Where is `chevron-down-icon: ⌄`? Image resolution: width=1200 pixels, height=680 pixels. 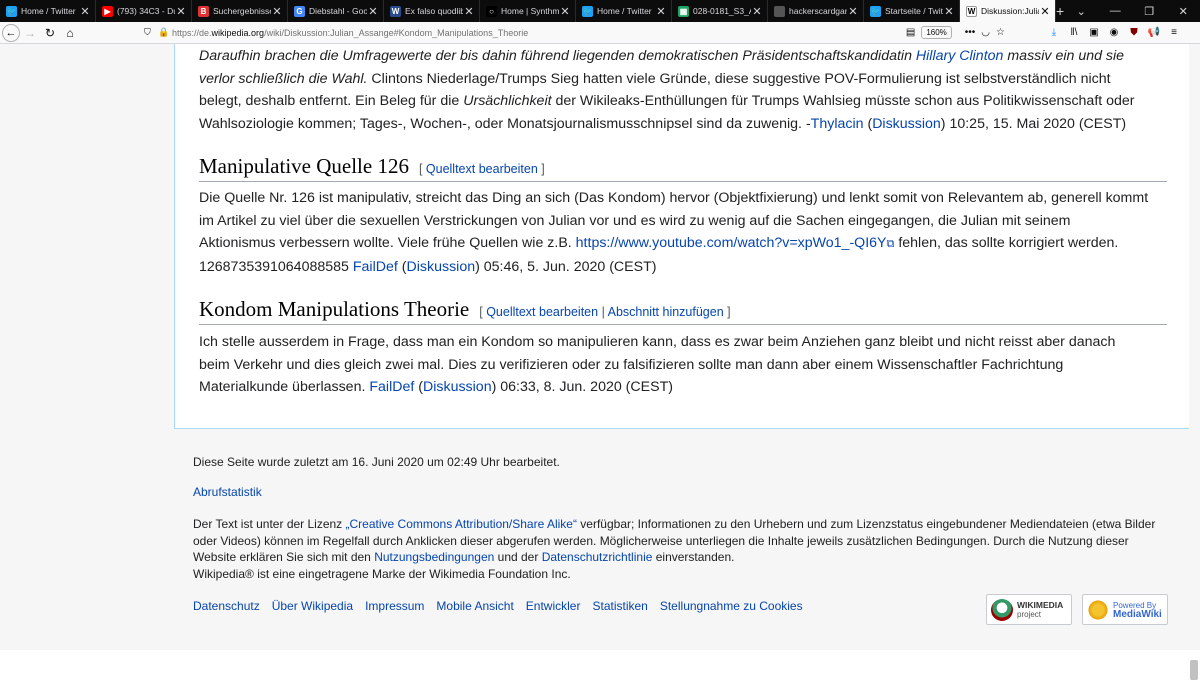
chevron-down-icon: ⌄ is located at coordinates (1081, 11).